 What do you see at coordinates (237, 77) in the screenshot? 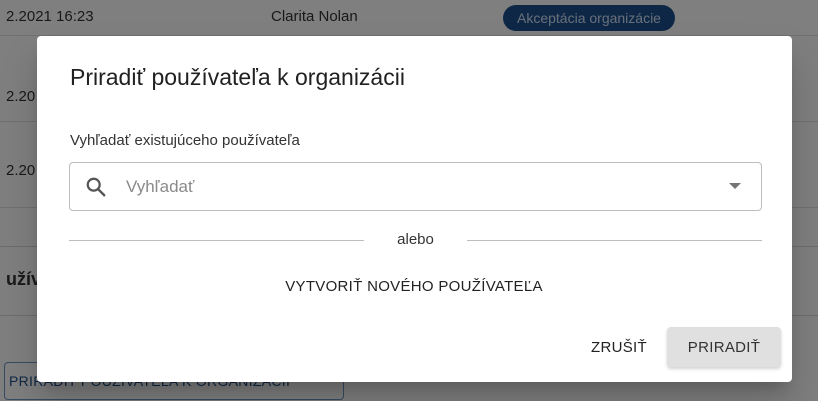
I see `dialog-title: Priradiť používateľa k organizácii` at bounding box center [237, 77].